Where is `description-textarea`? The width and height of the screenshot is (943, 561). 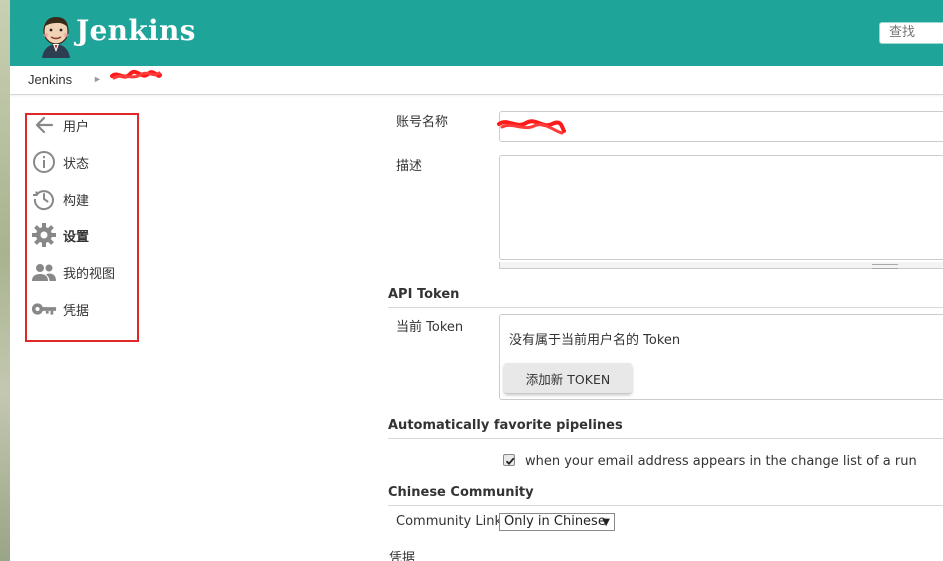 description-textarea is located at coordinates (721, 207).